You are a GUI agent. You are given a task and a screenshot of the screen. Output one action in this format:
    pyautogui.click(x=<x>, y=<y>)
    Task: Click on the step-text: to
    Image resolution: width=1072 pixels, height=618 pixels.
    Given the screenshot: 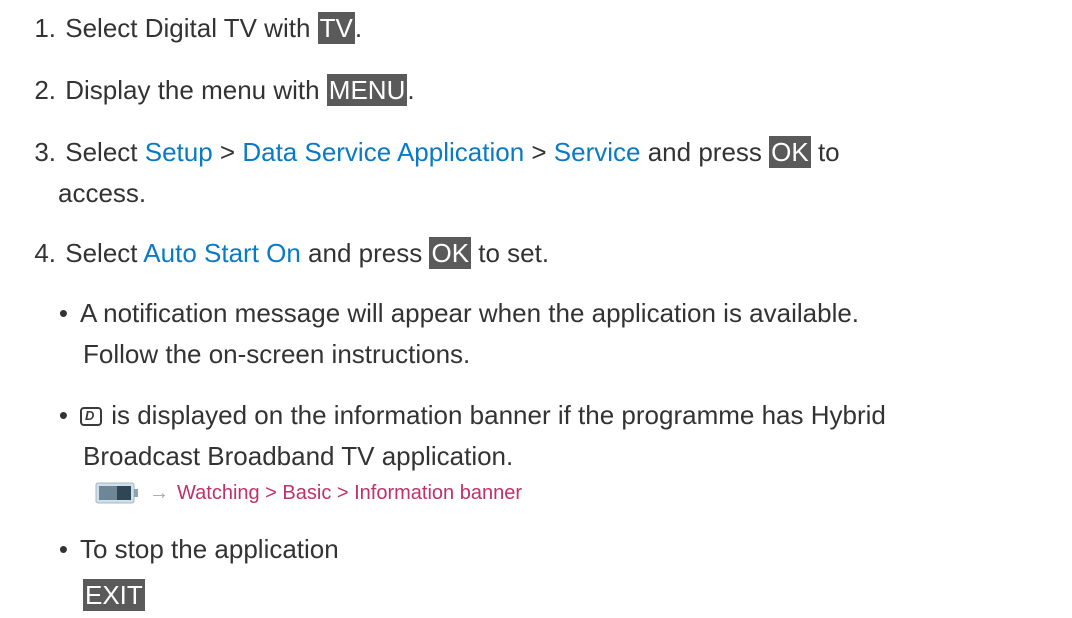 What is the action you would take?
    pyautogui.click(x=825, y=152)
    